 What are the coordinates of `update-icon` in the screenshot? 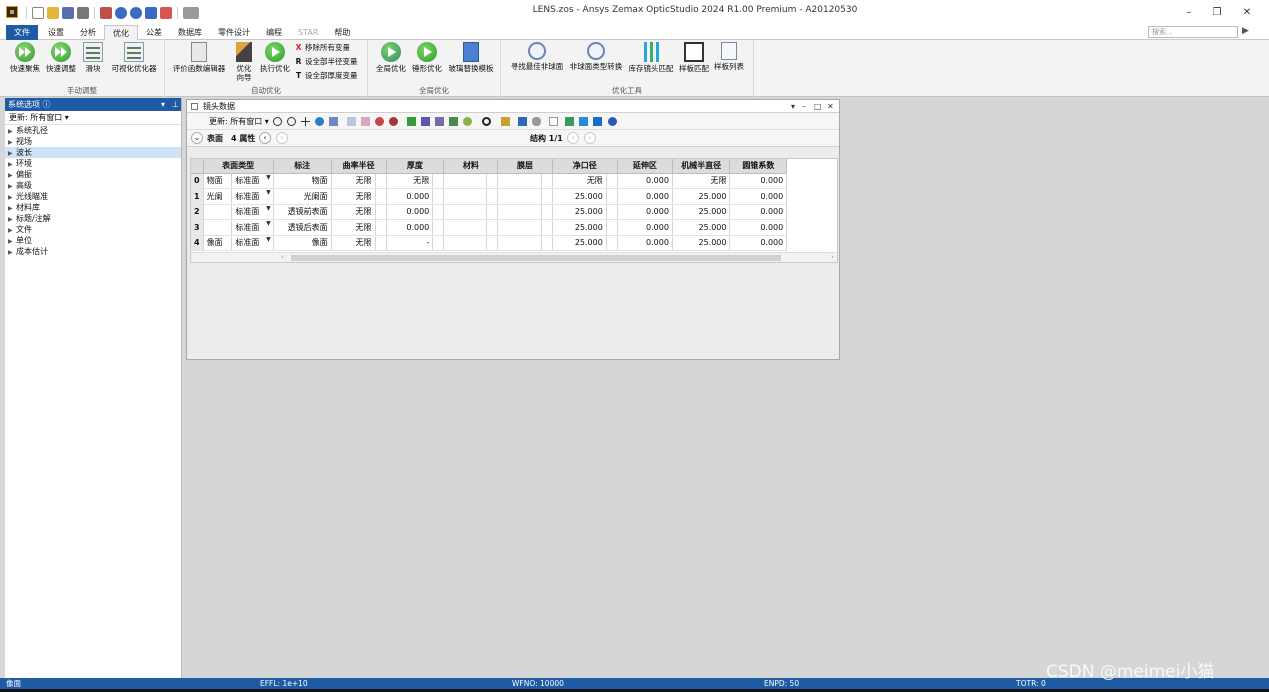 It's located at (277, 121).